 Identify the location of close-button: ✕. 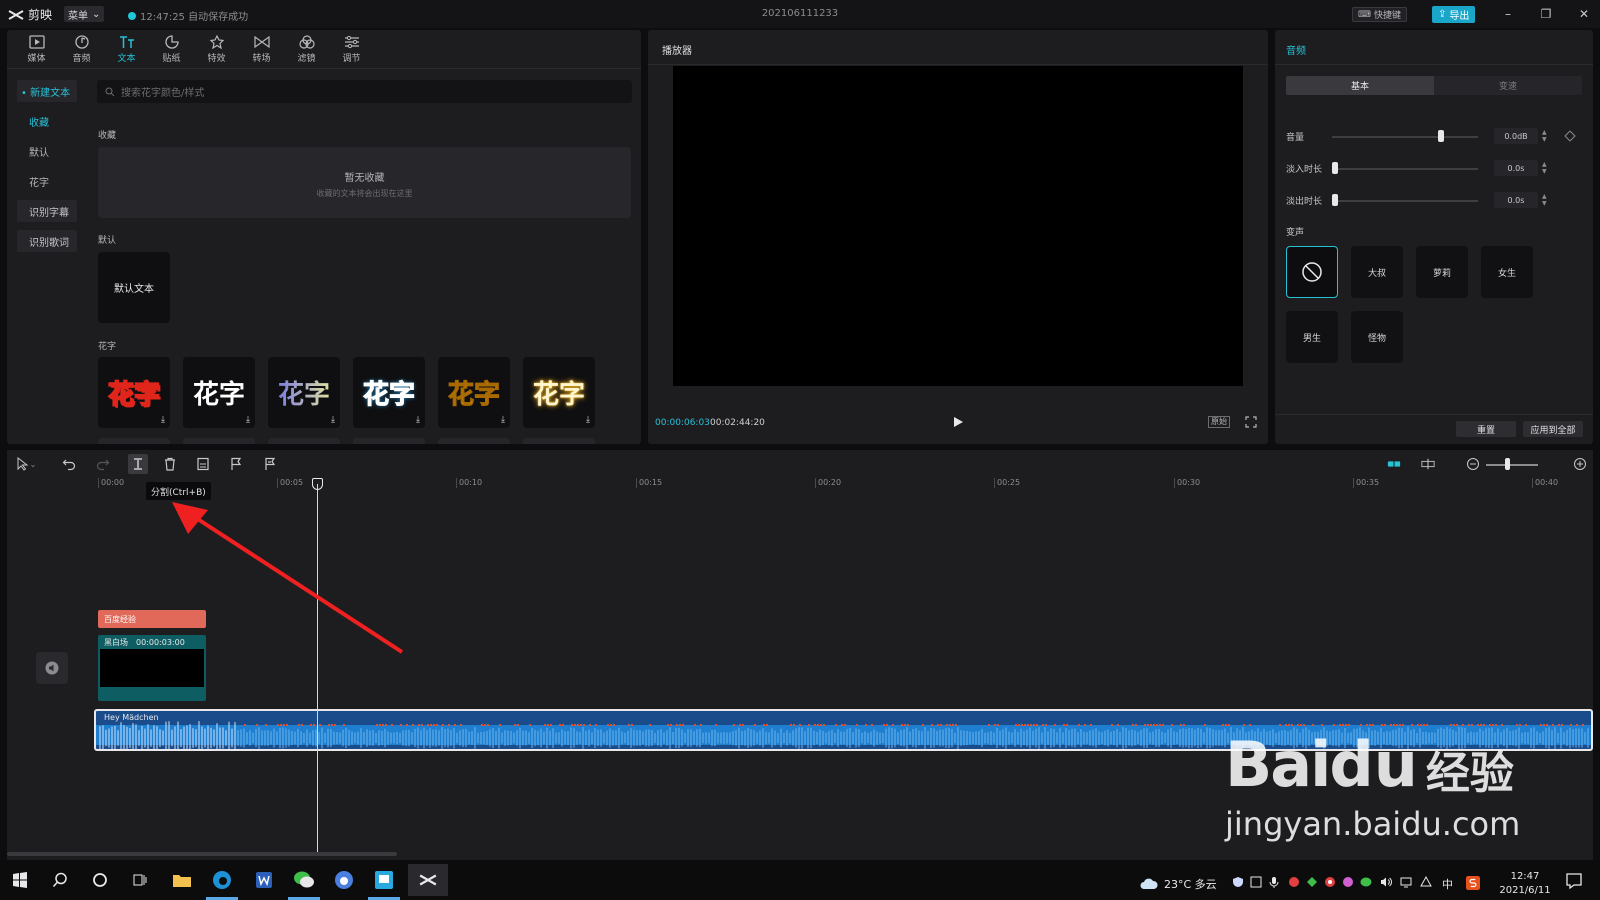
(1584, 14).